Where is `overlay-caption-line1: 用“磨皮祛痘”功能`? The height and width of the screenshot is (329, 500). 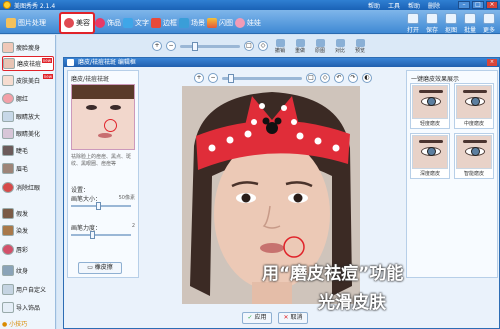
overlay-caption-line1: 用“磨皮祛痘”功能 is located at coordinates (333, 274).